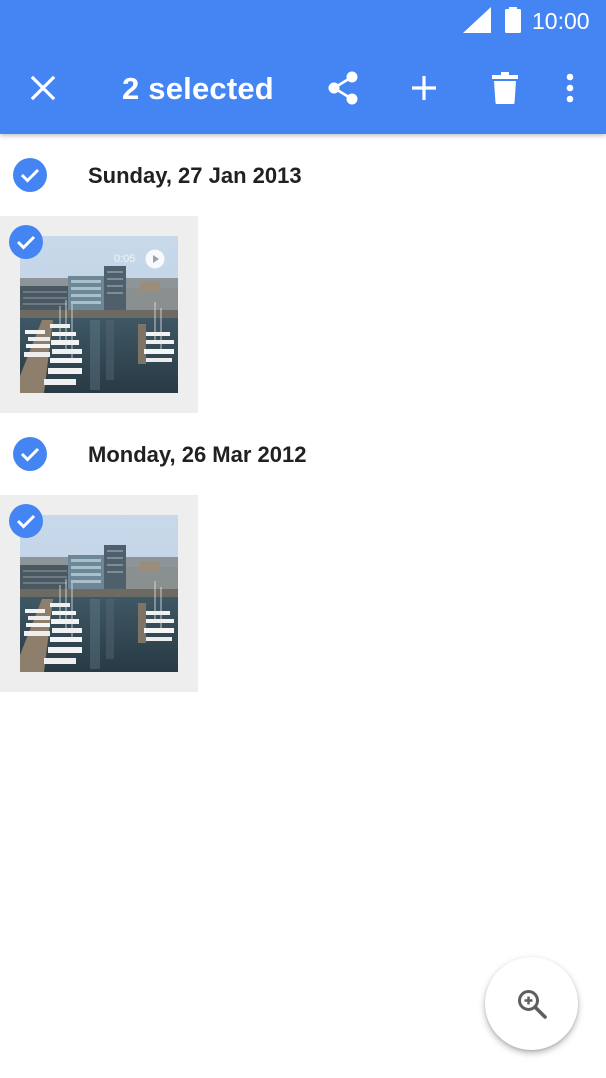  I want to click on app-bar: 10:00 2 selected, so click(303, 67).